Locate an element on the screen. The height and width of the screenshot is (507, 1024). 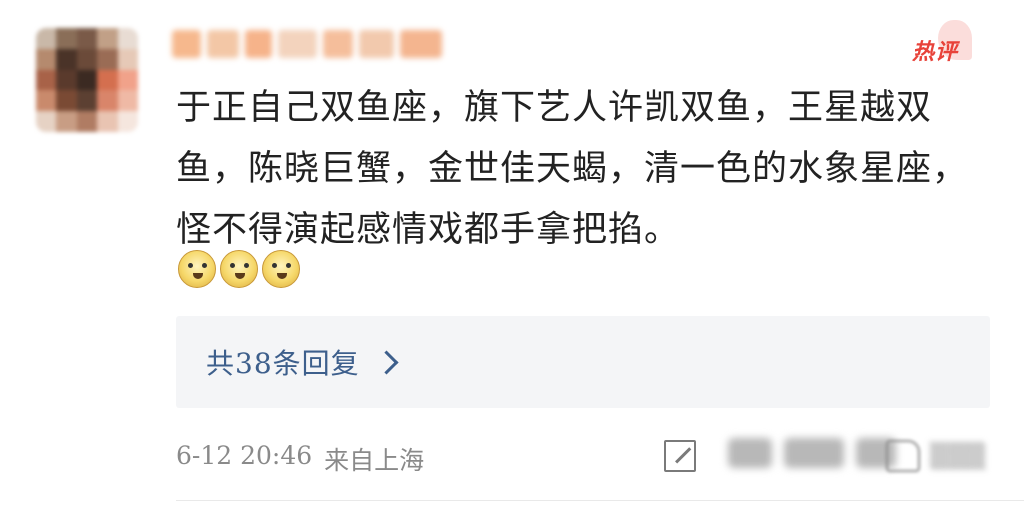
emoji-row is located at coordinates (239, 269).